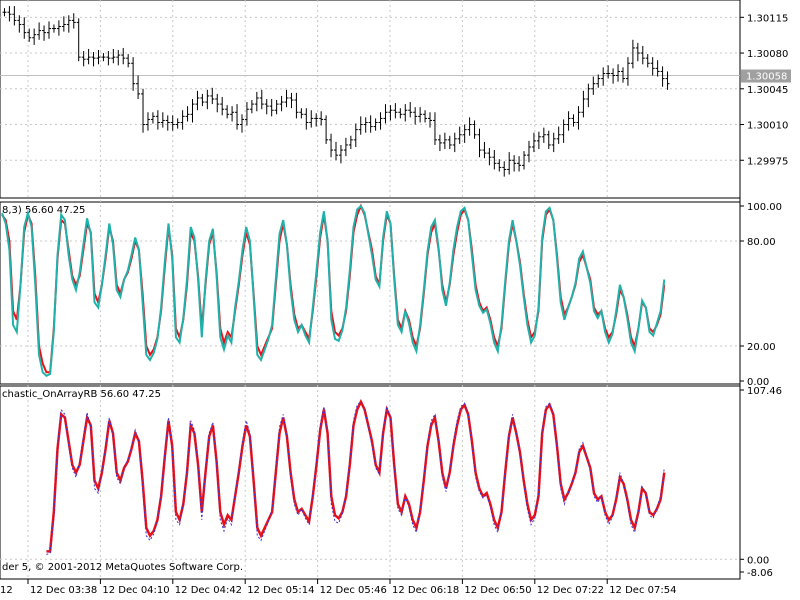 This screenshot has height=600, width=800. I want to click on current-price-tag: 1.30058, so click(766, 76).